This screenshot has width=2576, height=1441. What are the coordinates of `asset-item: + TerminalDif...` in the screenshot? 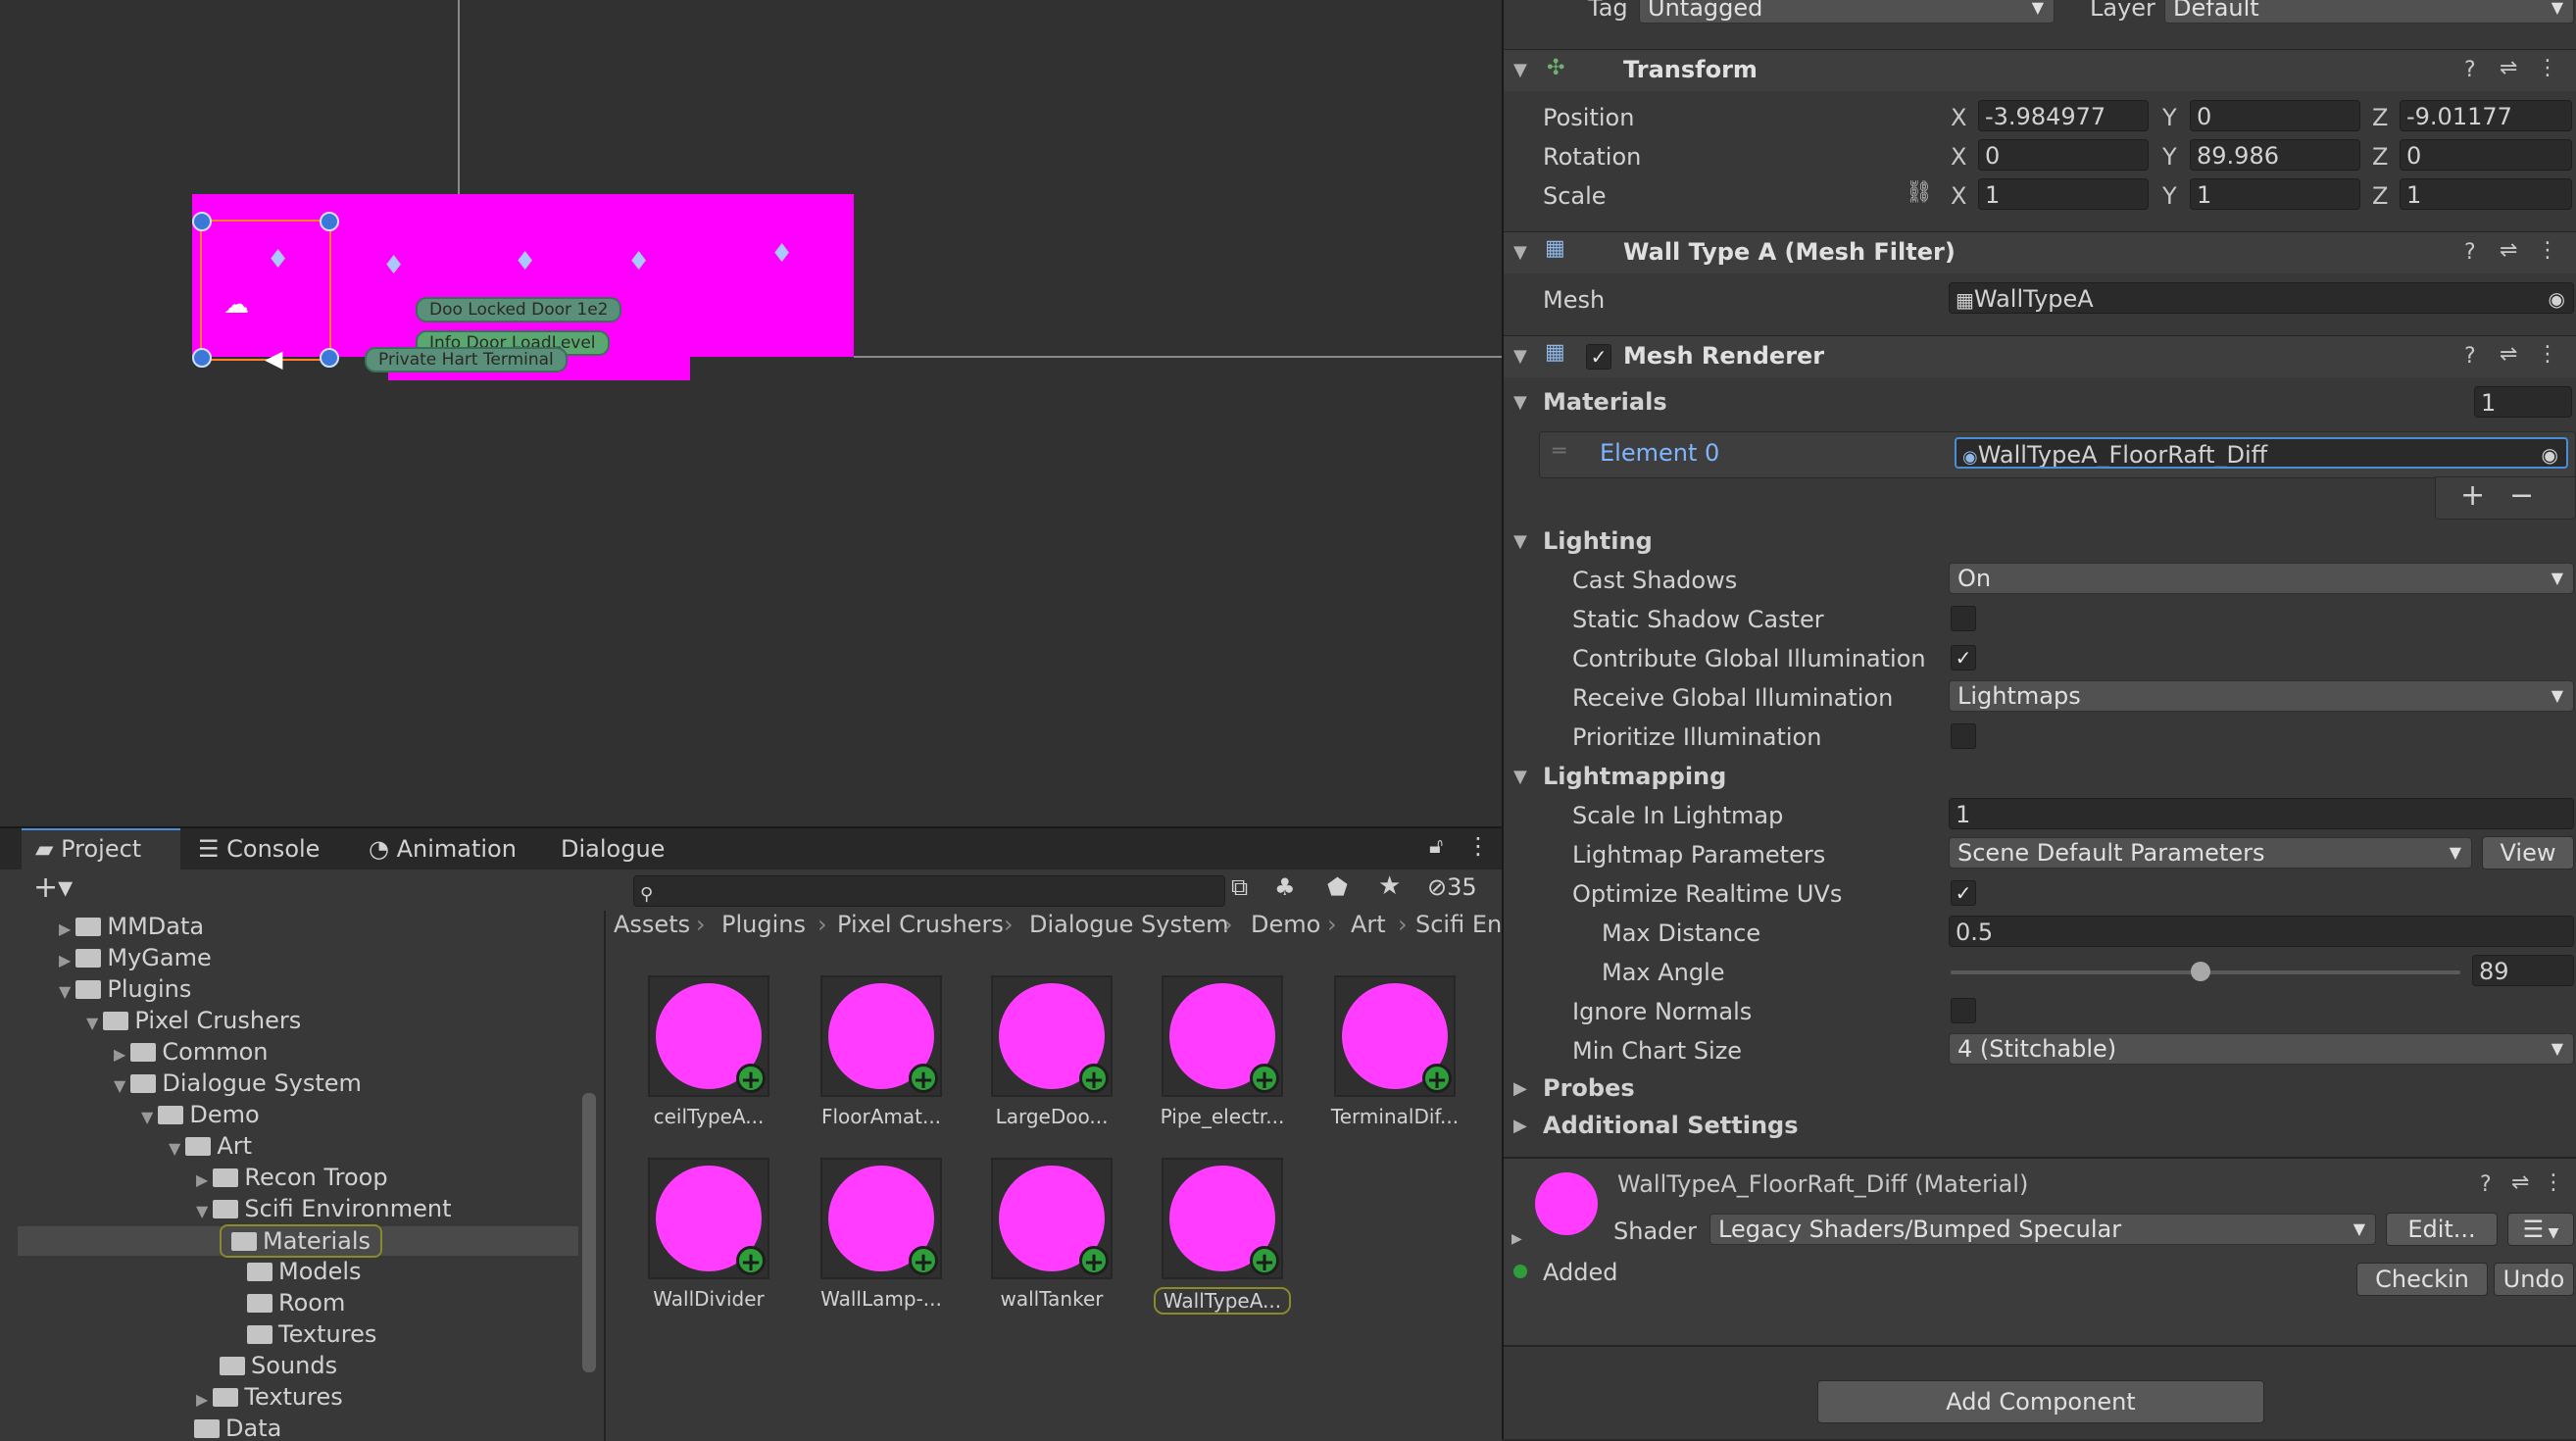 It's located at (1394, 1052).